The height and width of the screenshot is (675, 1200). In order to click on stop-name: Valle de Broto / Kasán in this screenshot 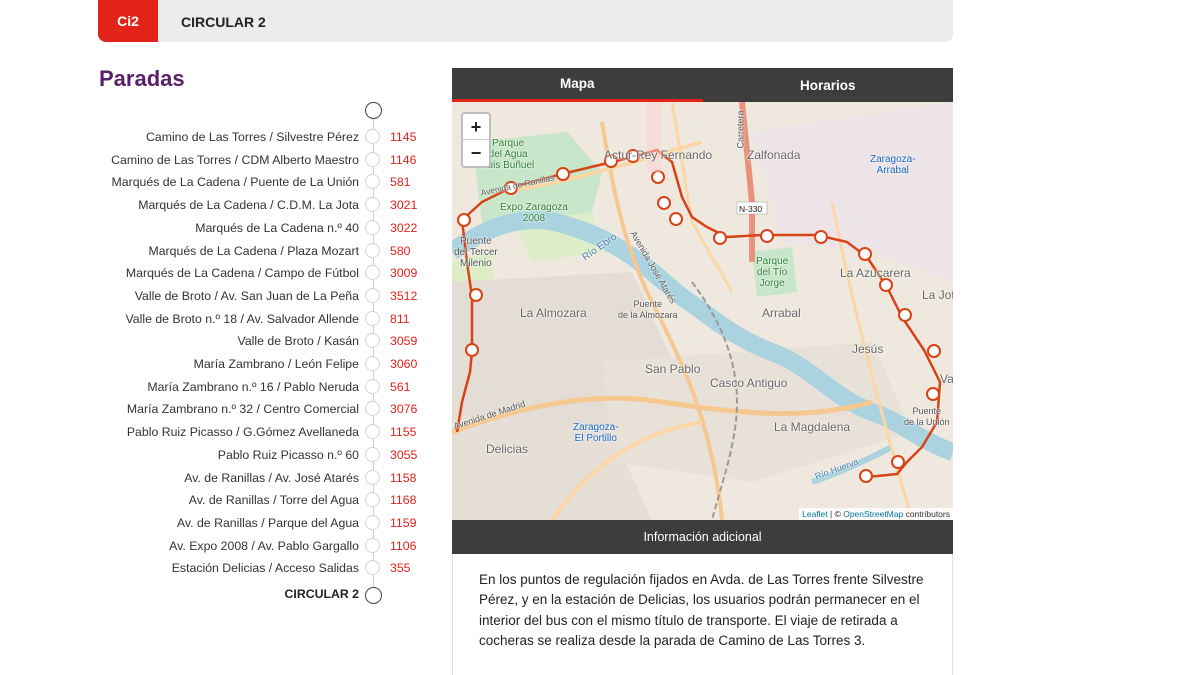, I will do `click(298, 341)`.